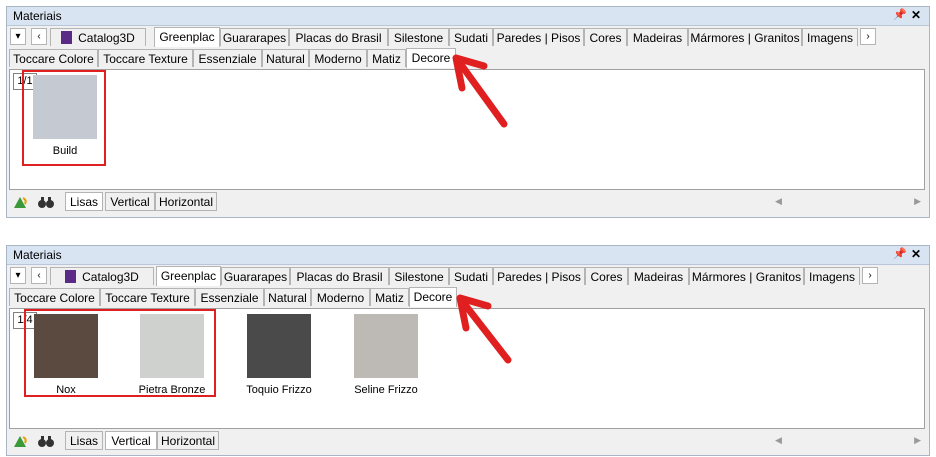 The image size is (936, 457). Describe the element at coordinates (279, 390) in the screenshot. I see `material-label: Toquio Frizzo` at that location.